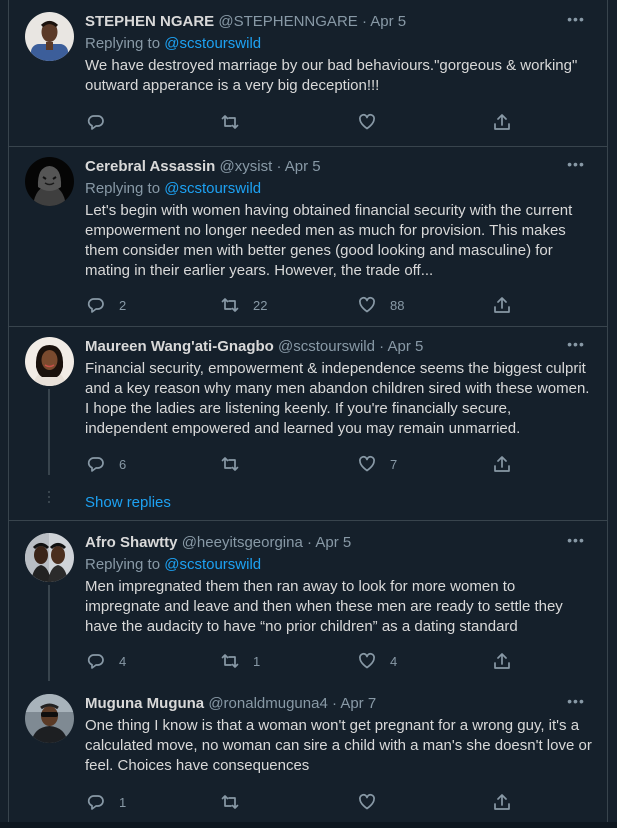 The height and width of the screenshot is (828, 617). I want to click on user-handle: @STEPHENNGARE, so click(287, 21).